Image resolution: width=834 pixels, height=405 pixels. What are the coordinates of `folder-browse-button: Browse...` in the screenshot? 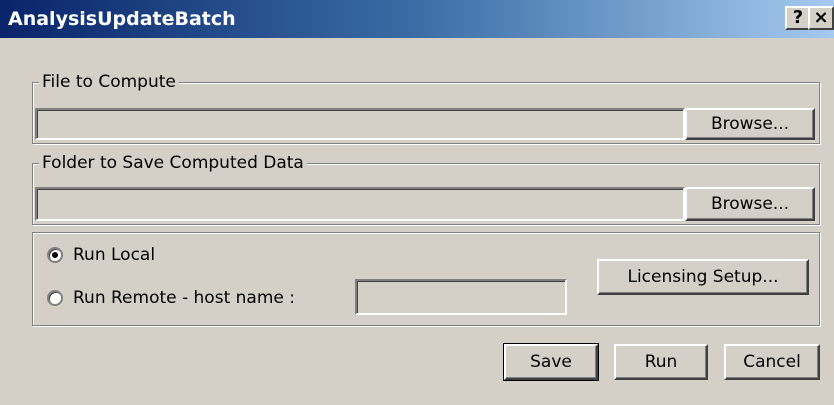 It's located at (750, 204).